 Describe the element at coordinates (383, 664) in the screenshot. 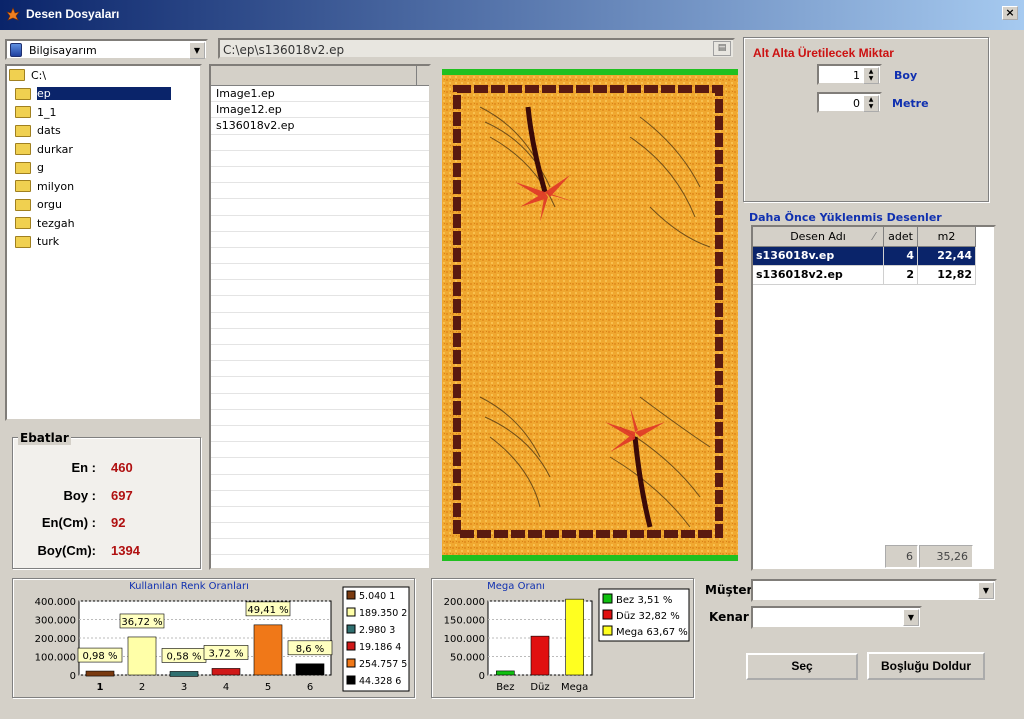

I see `legend-label: 254.757 5` at that location.